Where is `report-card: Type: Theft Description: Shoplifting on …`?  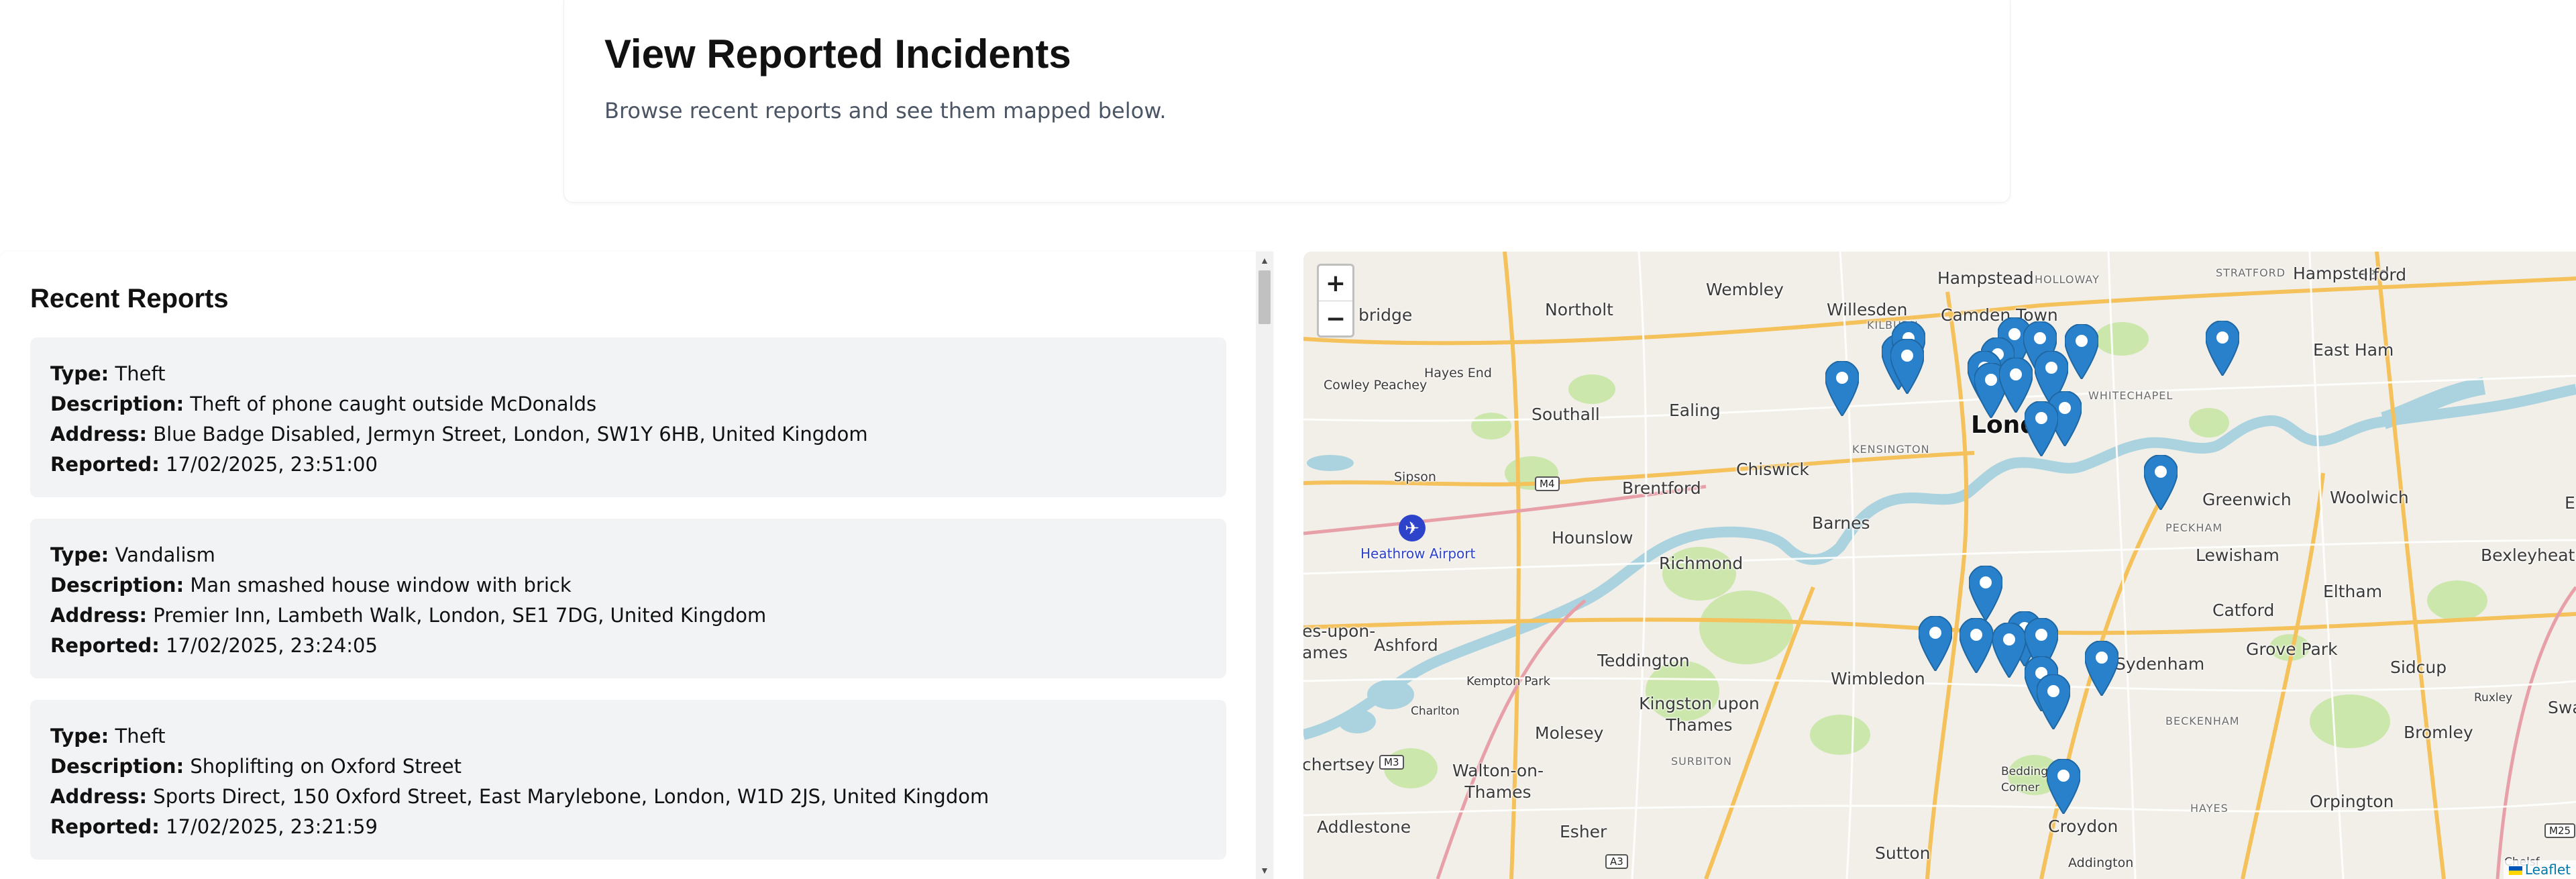 report-card: Type: Theft Description: Shoplifting on … is located at coordinates (628, 780).